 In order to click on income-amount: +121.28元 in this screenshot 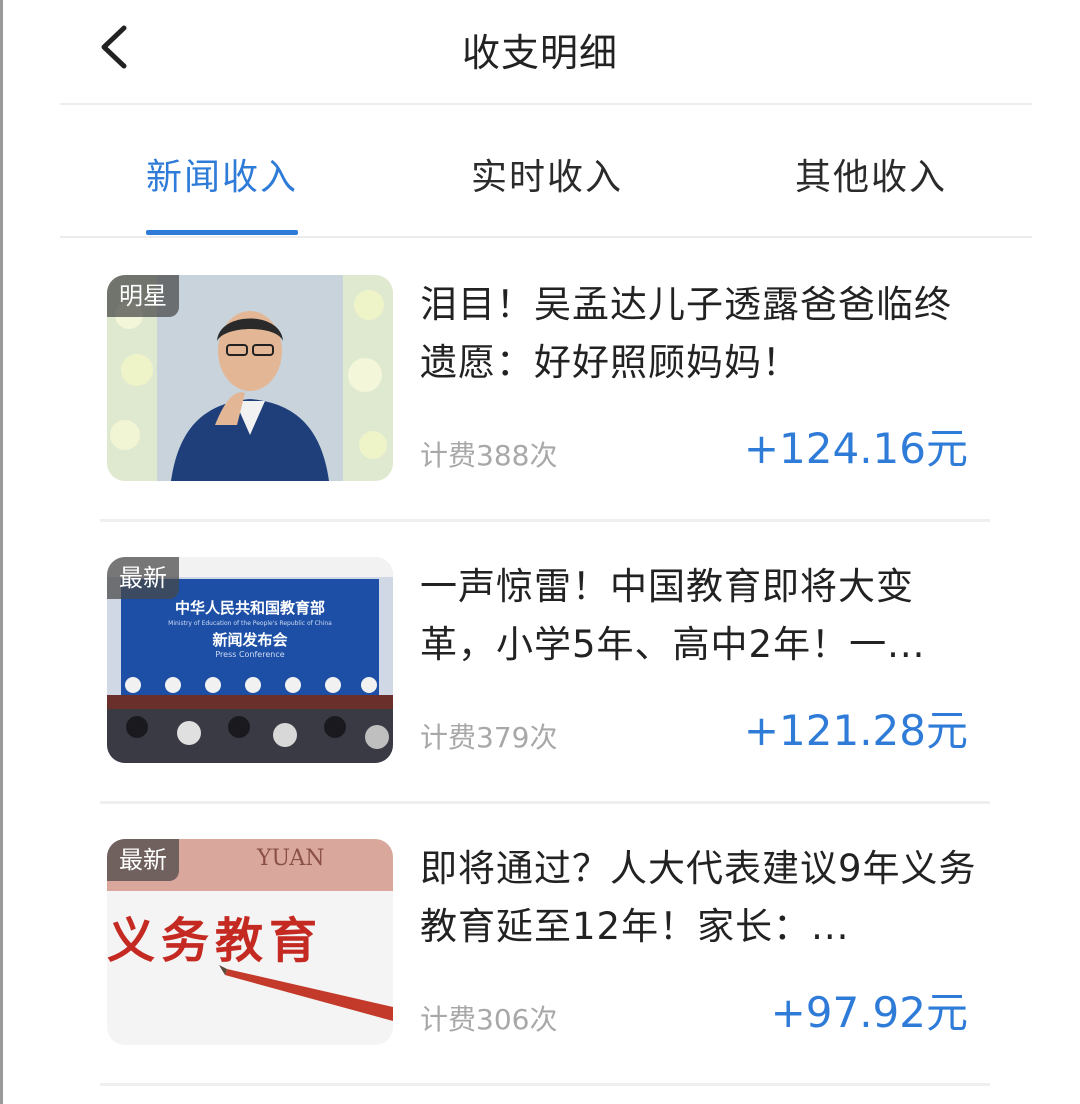, I will do `click(855, 730)`.